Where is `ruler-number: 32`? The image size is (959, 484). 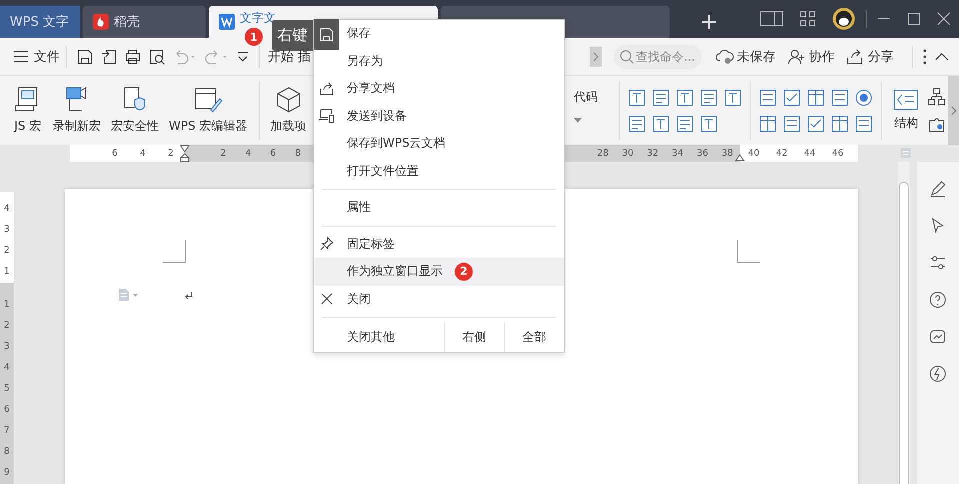
ruler-number: 32 is located at coordinates (653, 153).